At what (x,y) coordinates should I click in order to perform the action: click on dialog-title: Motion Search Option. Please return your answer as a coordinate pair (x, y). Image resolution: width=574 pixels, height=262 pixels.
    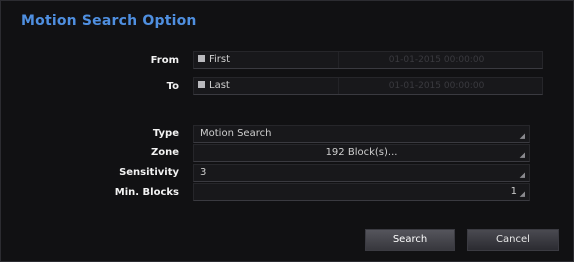
    Looking at the image, I should click on (109, 21).